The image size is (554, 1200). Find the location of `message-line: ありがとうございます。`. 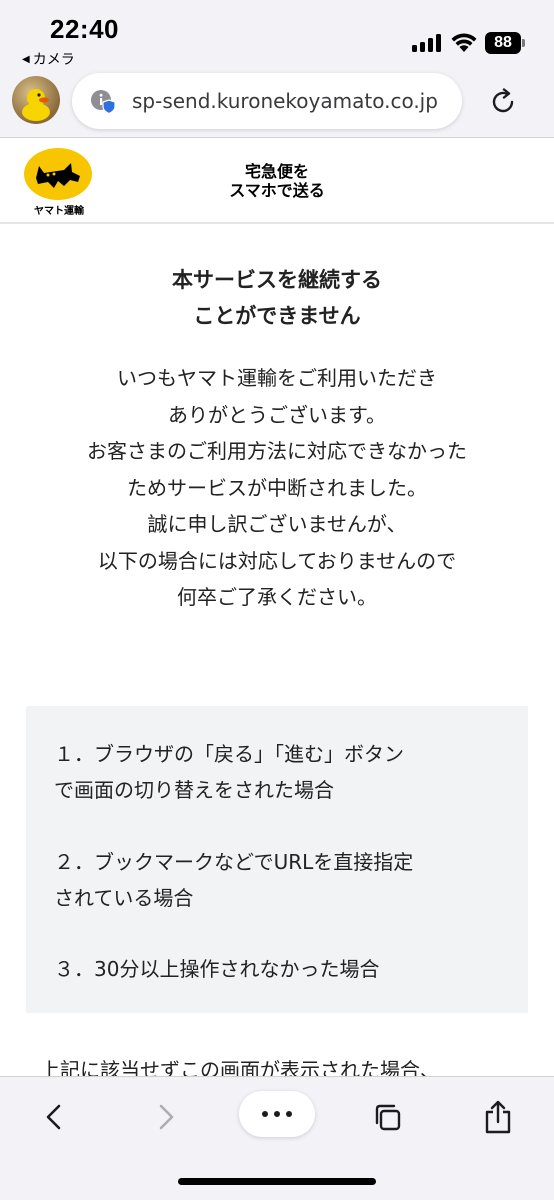

message-line: ありがとうございます。 is located at coordinates (277, 414).